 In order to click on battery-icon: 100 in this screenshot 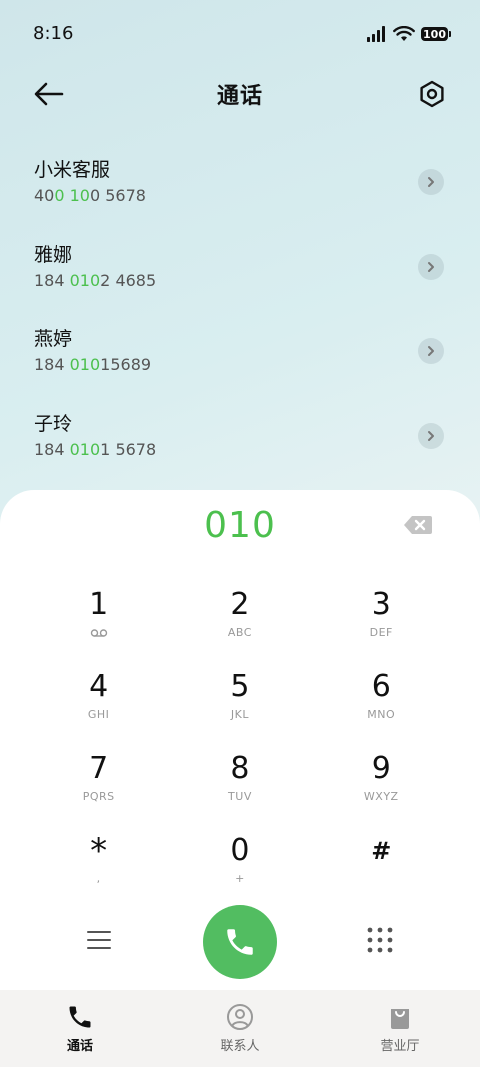, I will do `click(436, 34)`.